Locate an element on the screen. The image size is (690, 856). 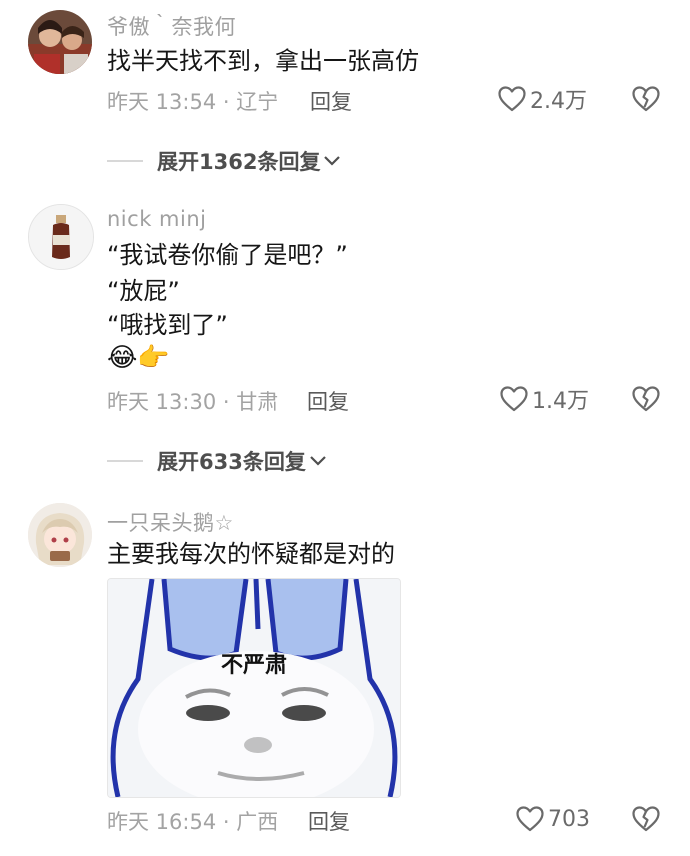
like-button: 1.4万 is located at coordinates (544, 399).